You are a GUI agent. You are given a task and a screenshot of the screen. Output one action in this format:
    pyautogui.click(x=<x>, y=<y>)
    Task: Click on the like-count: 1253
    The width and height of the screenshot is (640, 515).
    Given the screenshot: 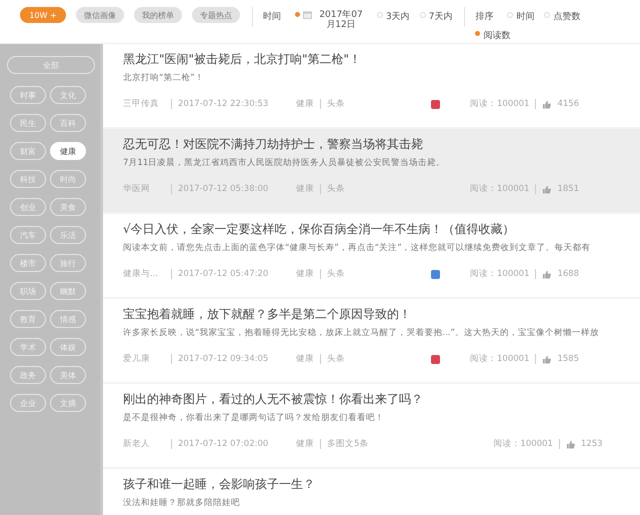 What is the action you would take?
    pyautogui.click(x=591, y=444)
    